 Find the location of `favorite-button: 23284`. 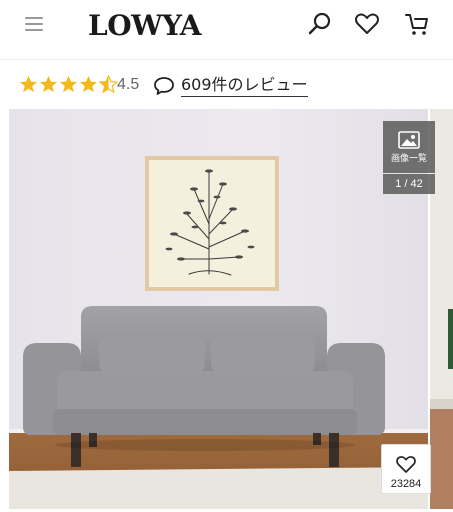

favorite-button: 23284 is located at coordinates (406, 469).